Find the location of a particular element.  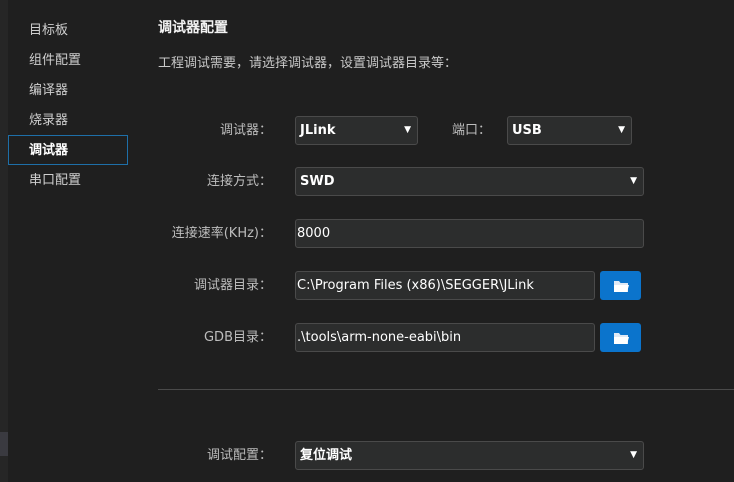

debugger-dir-label: 调试器目录： is located at coordinates (232, 285).